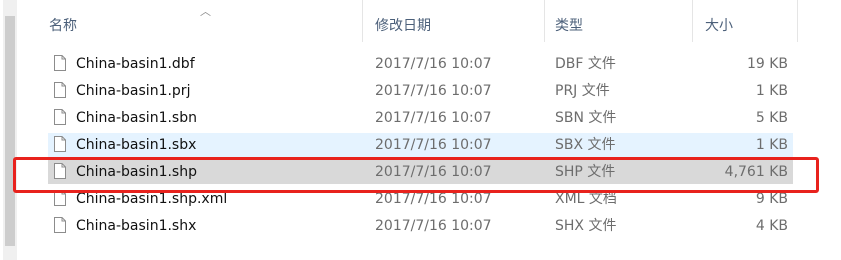 This screenshot has height=260, width=841. Describe the element at coordinates (585, 145) in the screenshot. I see `file-type: SBX 文件` at that location.